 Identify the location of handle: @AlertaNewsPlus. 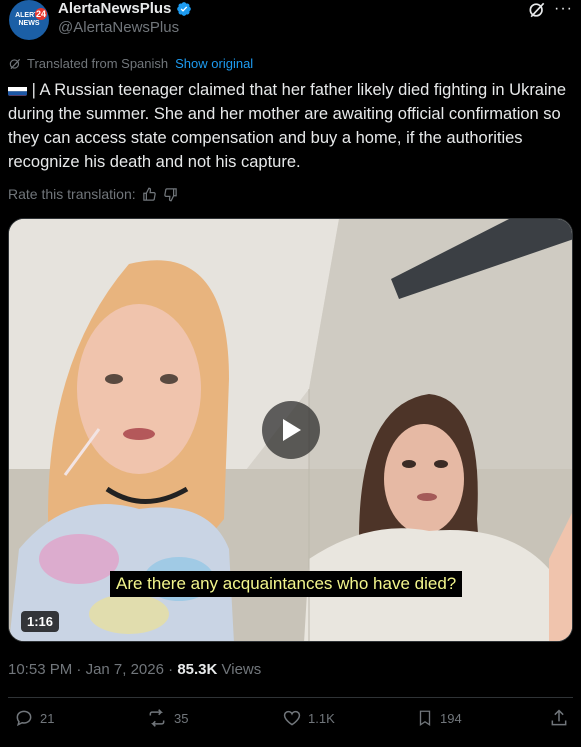
(118, 27).